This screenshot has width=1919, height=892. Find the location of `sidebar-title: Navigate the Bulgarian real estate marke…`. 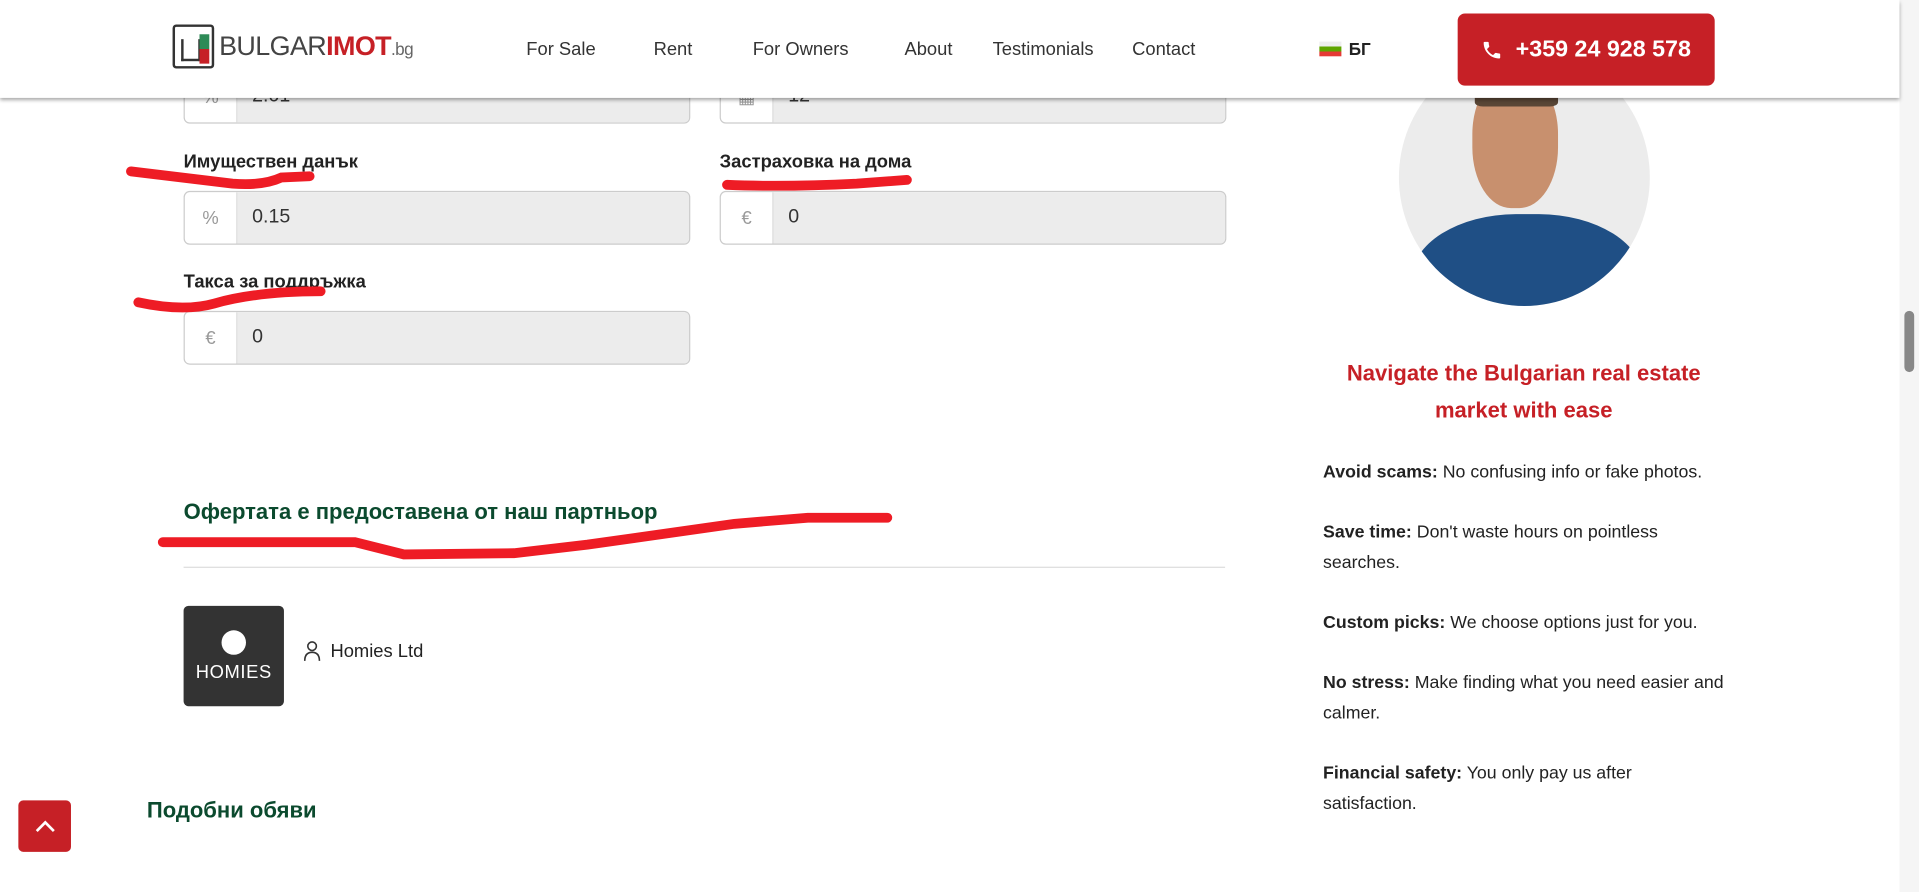

sidebar-title: Navigate the Bulgarian real estate marke… is located at coordinates (1523, 392).